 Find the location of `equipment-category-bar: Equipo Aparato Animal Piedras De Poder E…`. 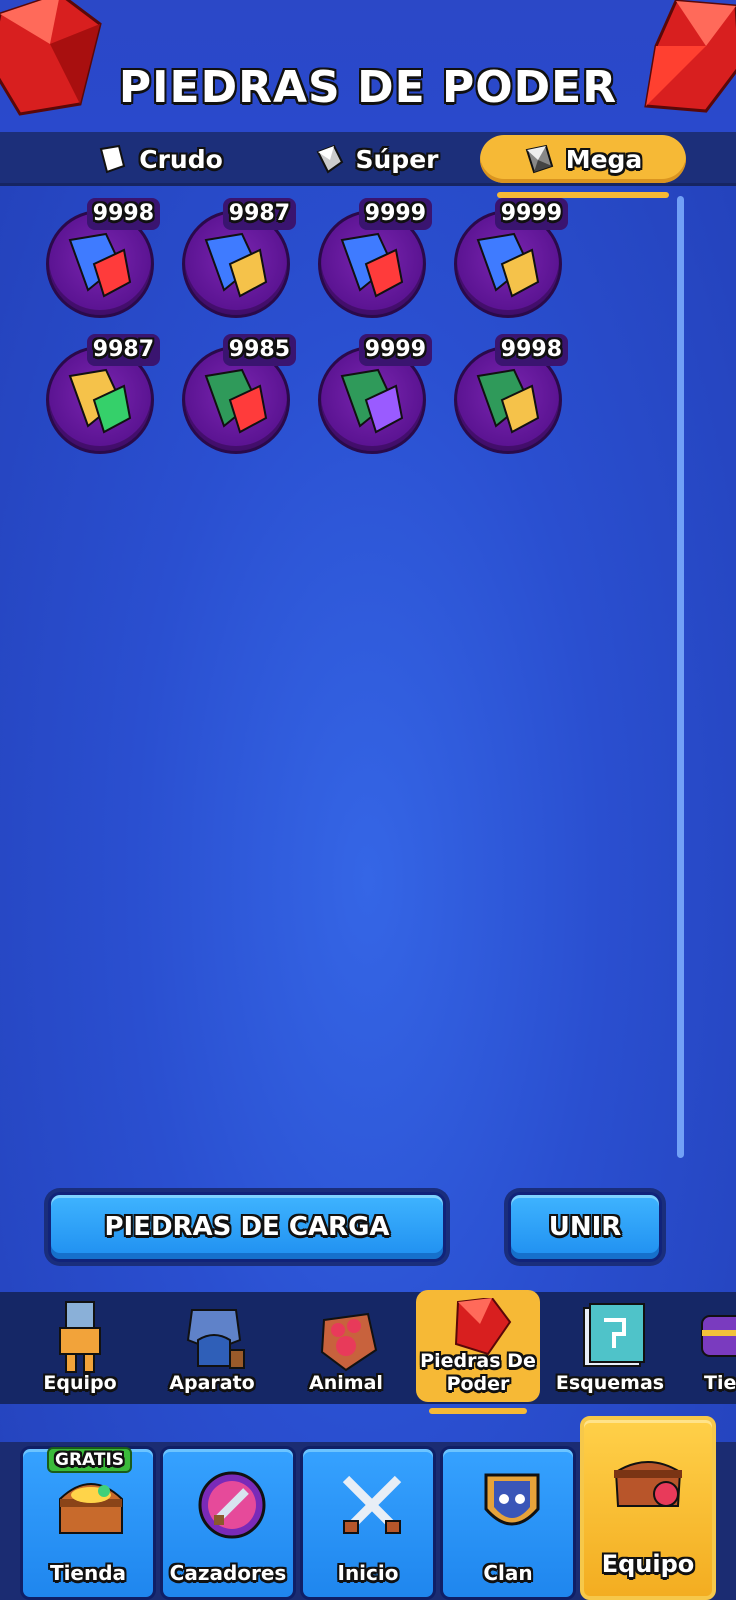

equipment-category-bar: Equipo Aparato Animal Piedras De Poder E… is located at coordinates (368, 1347).